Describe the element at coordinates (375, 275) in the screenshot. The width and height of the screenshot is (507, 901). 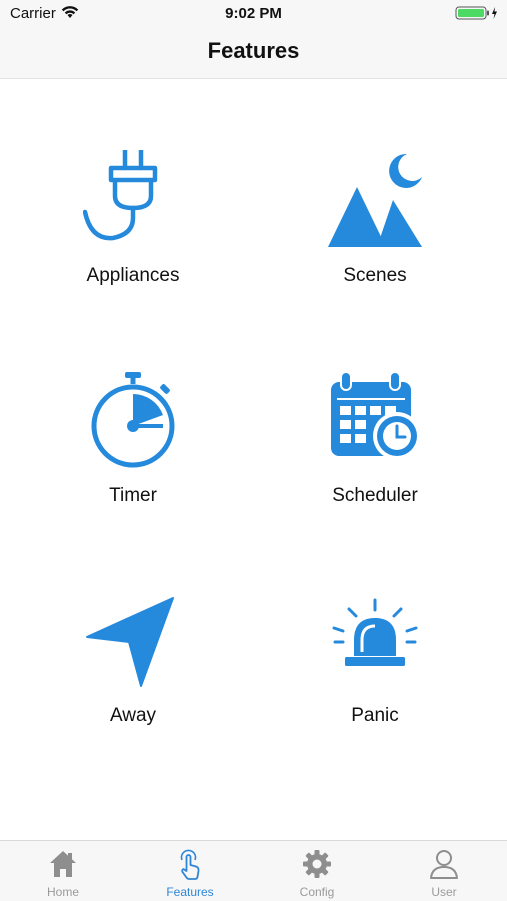
I see `feature-label: Scenes` at that location.